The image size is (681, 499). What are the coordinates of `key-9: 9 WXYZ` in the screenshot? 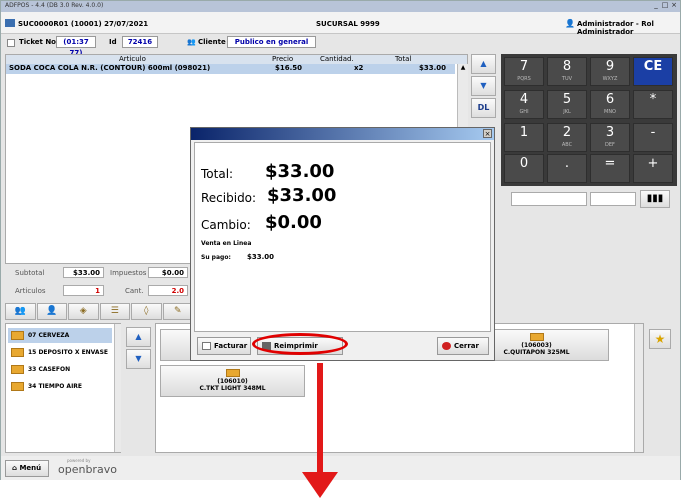 It's located at (610, 71).